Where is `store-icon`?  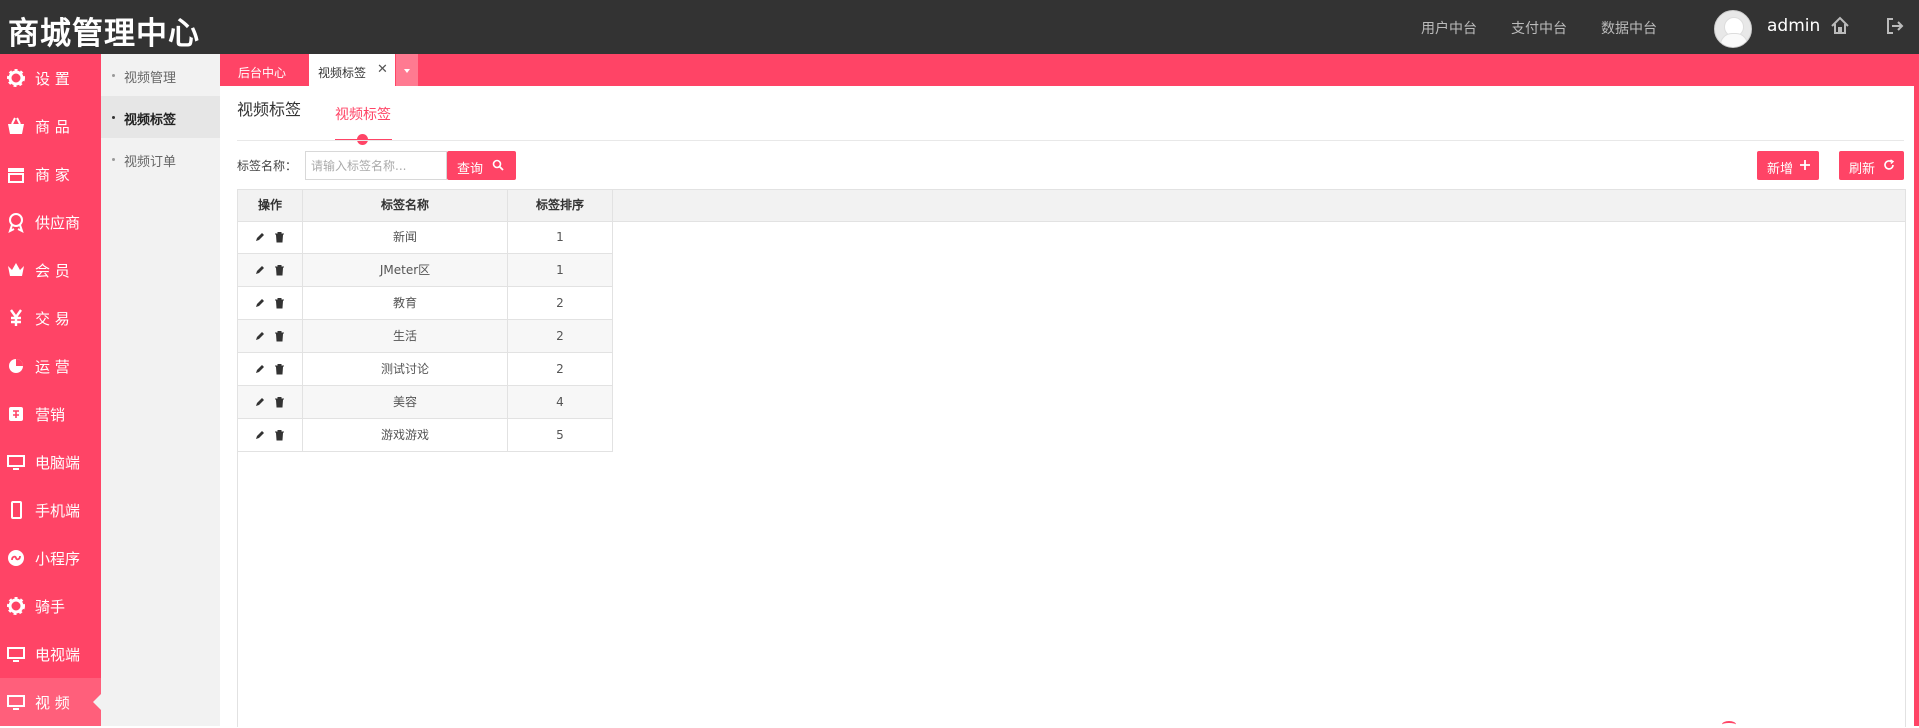
store-icon is located at coordinates (16, 175).